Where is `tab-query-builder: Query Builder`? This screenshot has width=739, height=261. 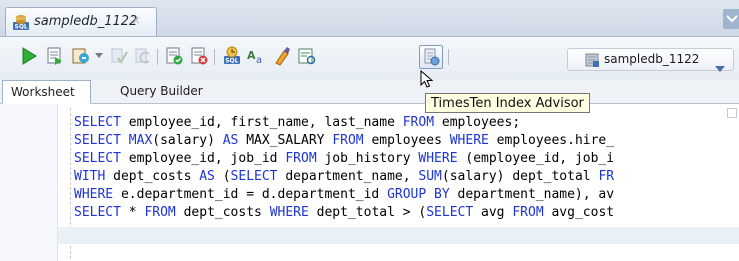
tab-query-builder: Query Builder is located at coordinates (161, 91).